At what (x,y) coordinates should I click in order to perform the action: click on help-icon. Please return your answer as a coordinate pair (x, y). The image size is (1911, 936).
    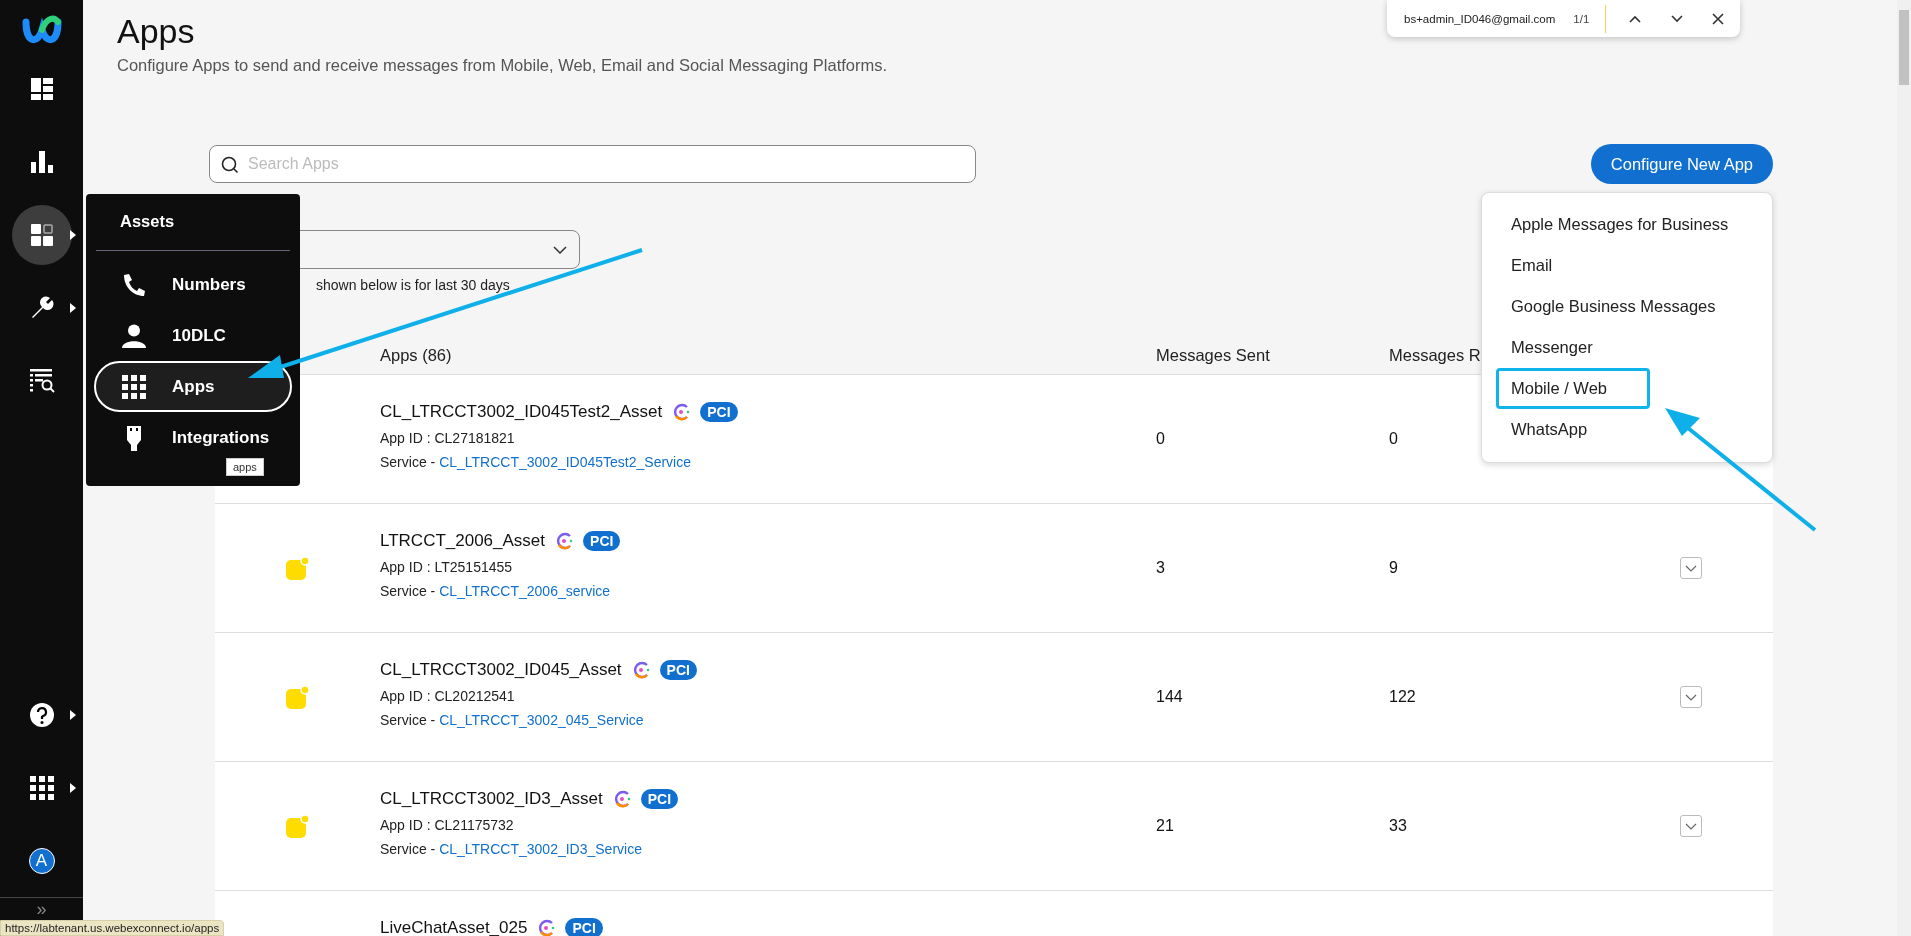
    Looking at the image, I should click on (41, 715).